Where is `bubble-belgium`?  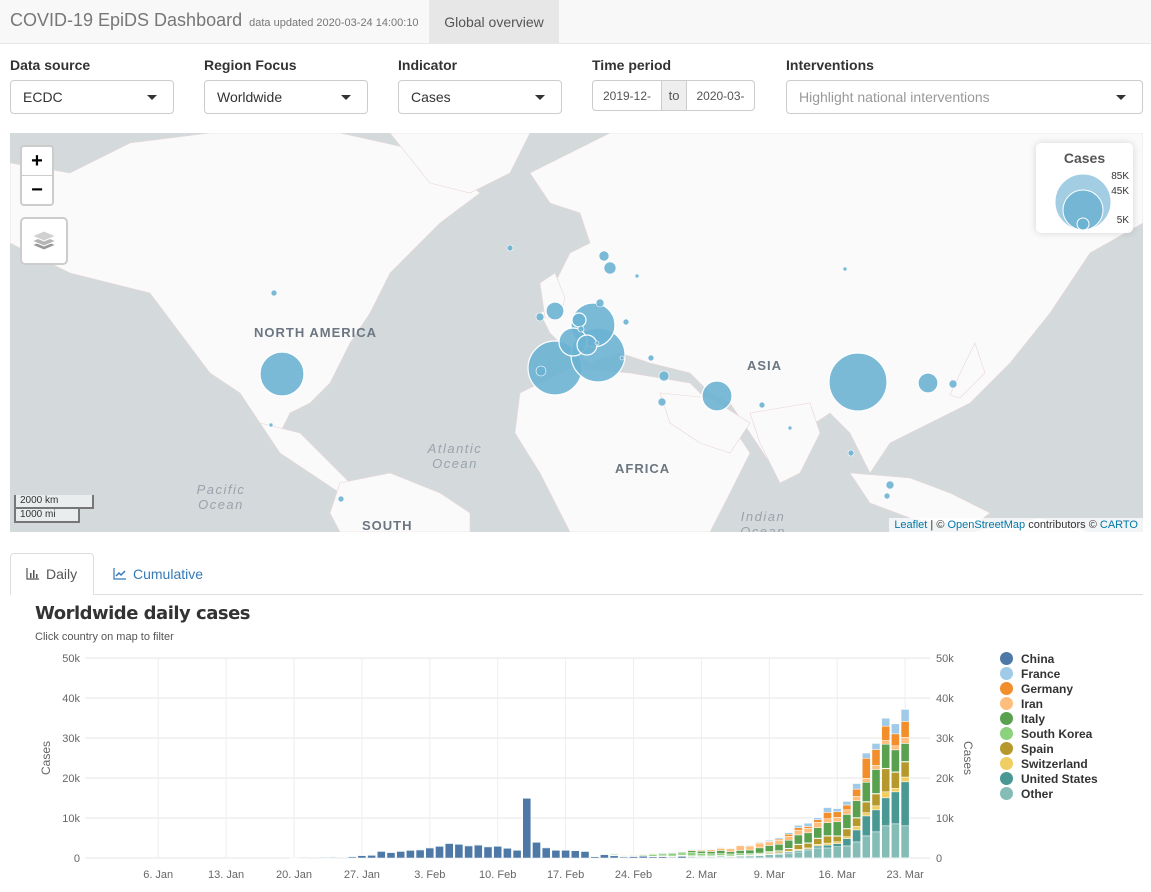 bubble-belgium is located at coordinates (581, 329).